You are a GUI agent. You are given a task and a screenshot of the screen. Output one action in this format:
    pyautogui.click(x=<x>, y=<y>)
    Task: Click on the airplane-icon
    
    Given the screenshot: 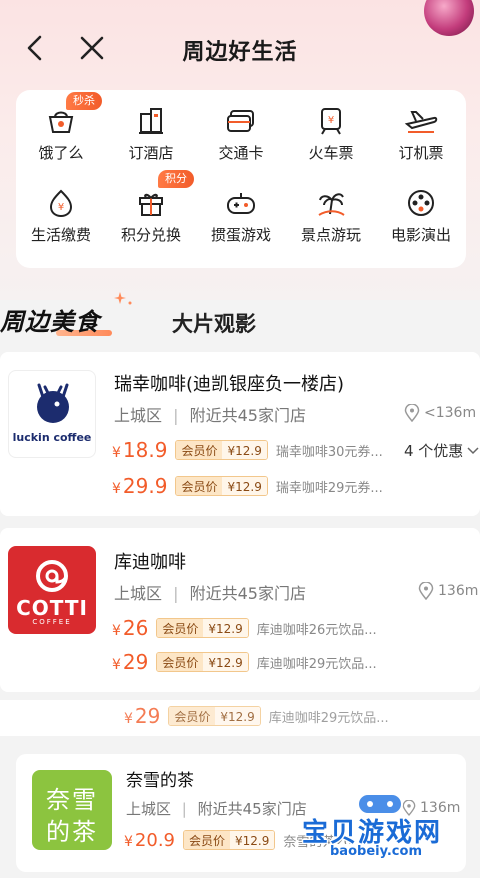 What is the action you would take?
    pyautogui.click(x=421, y=122)
    